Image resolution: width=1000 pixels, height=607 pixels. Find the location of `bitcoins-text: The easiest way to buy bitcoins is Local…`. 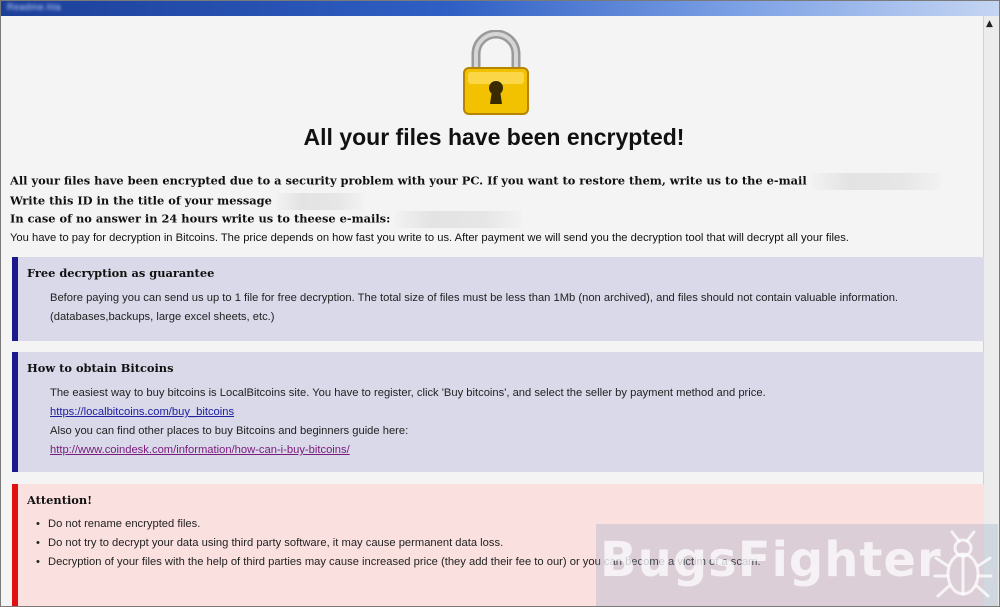

bitcoins-text: The easiest way to buy bitcoins is Local… is located at coordinates (408, 393).